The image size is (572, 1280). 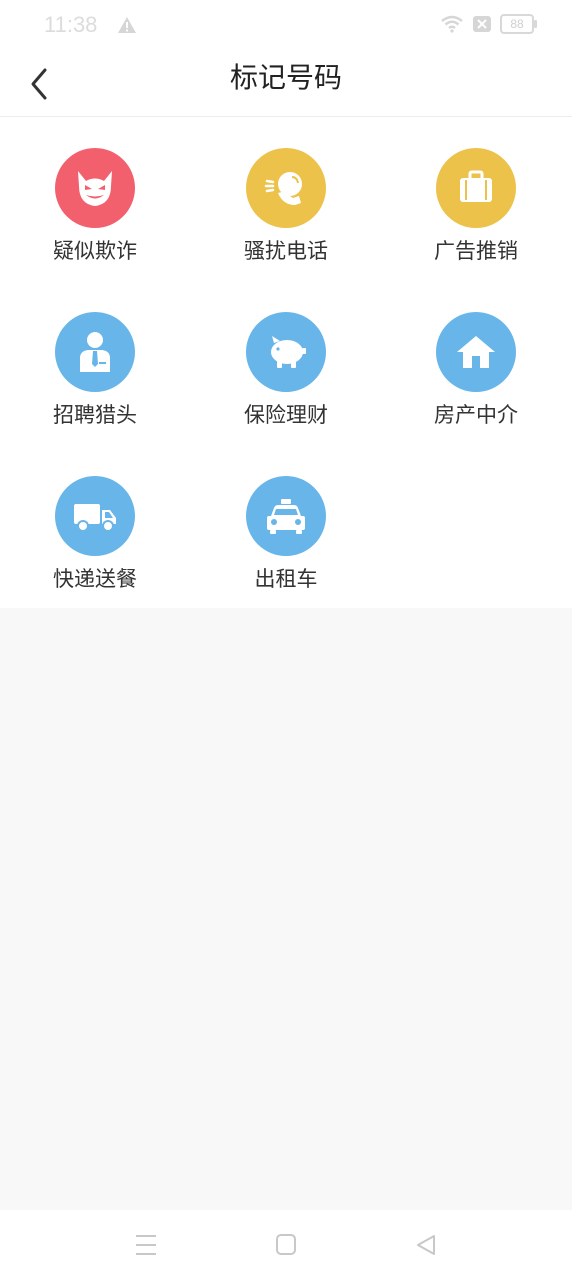 I want to click on category-label: 快递送餐, so click(x=95, y=579).